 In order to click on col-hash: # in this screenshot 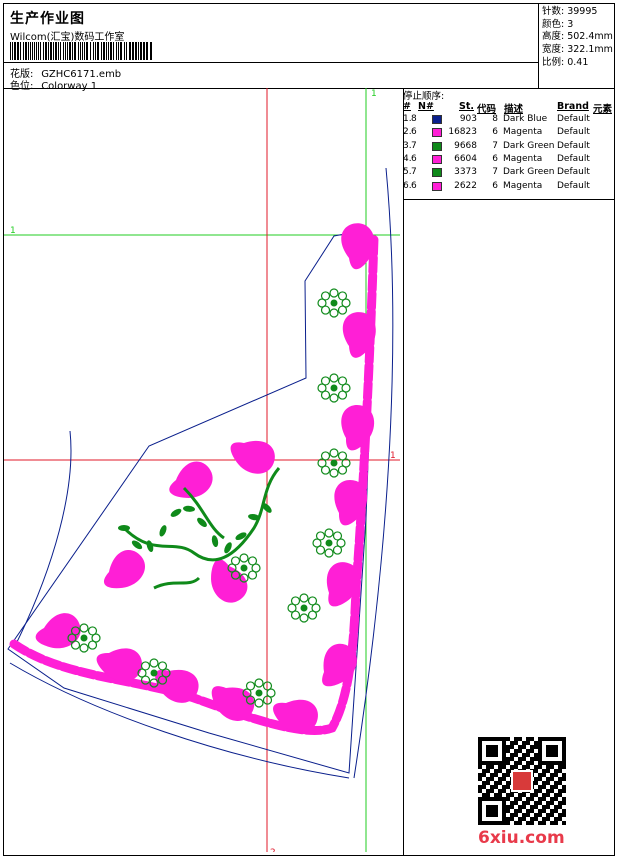, I will do `click(407, 106)`.